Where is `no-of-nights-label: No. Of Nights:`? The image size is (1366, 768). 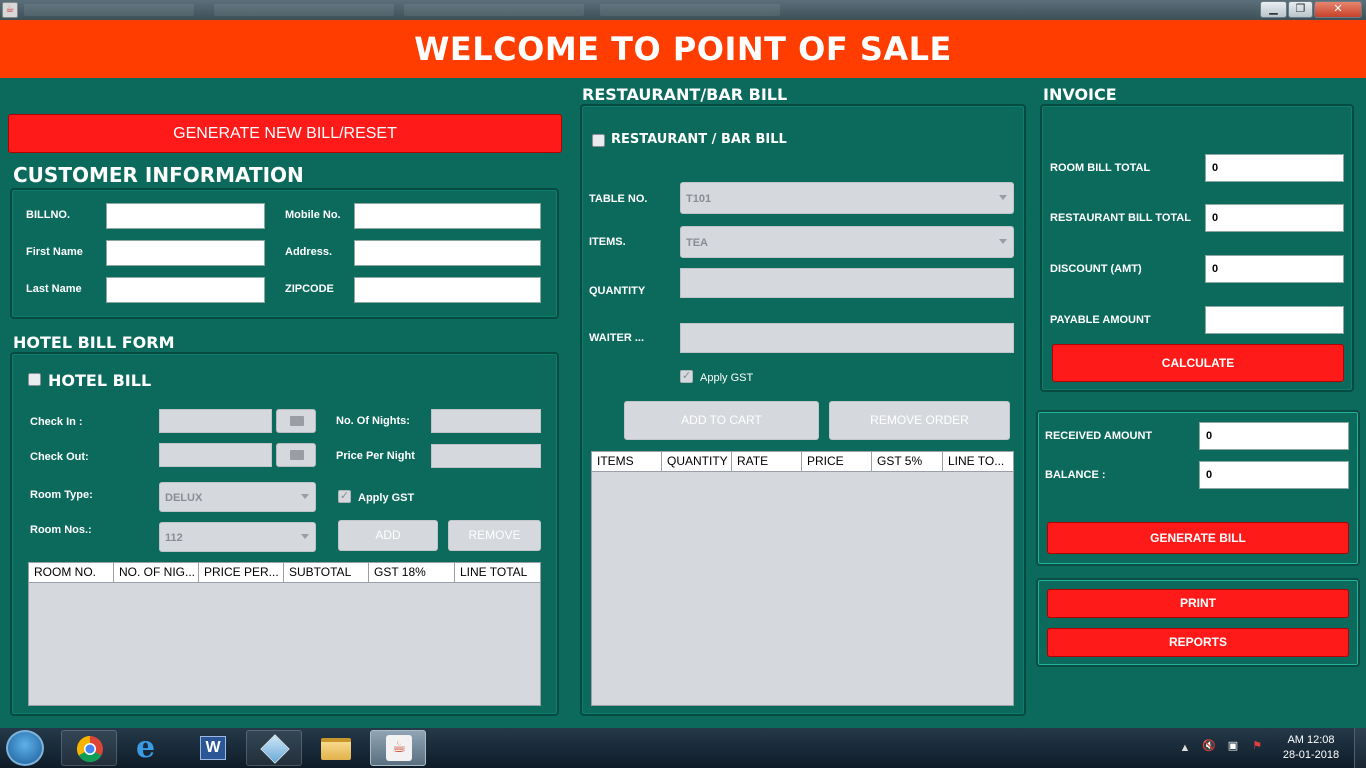 no-of-nights-label: No. Of Nights: is located at coordinates (373, 421).